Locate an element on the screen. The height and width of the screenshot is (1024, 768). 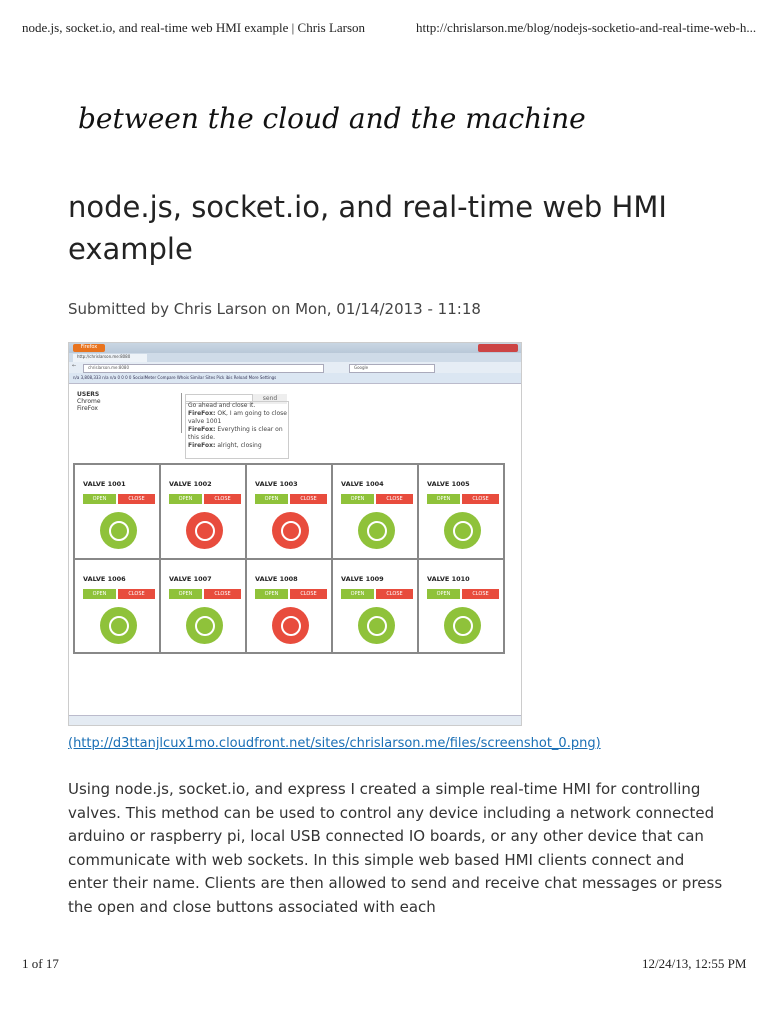
user: FireFox is located at coordinates (87, 408).